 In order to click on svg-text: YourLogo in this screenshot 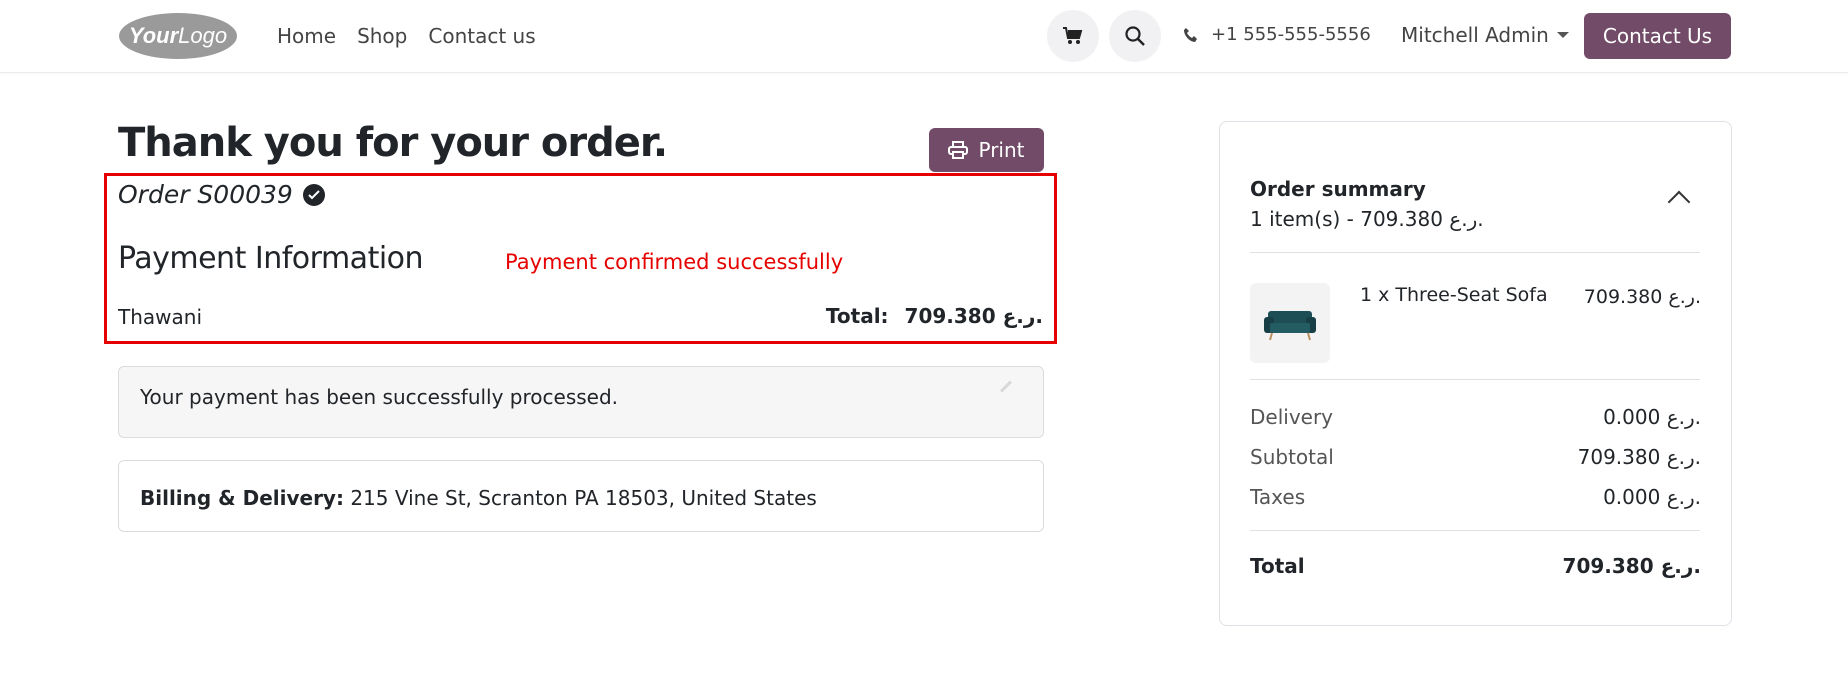, I will do `click(178, 35)`.